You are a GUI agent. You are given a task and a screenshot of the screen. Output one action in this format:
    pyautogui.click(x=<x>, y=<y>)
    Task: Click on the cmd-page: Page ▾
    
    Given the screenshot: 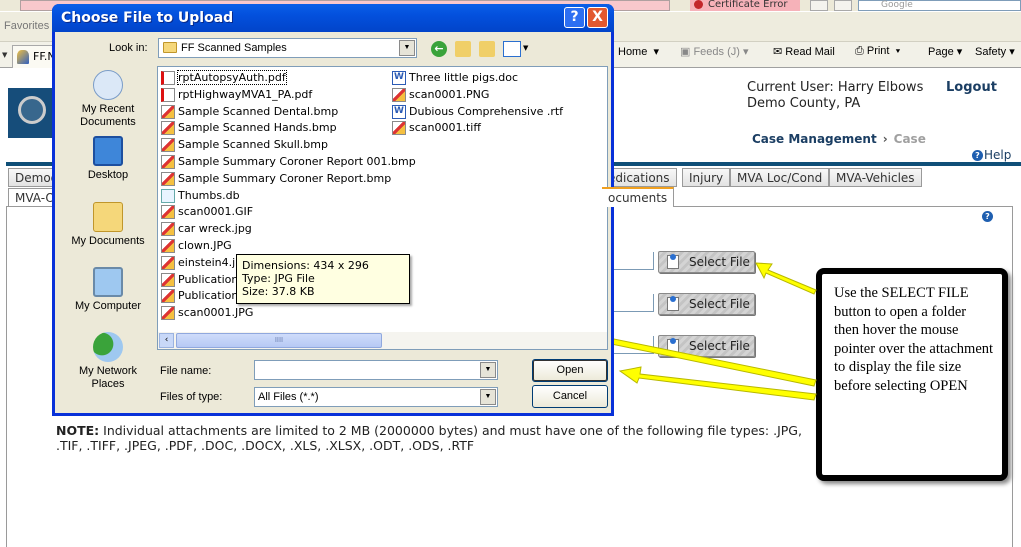 What is the action you would take?
    pyautogui.click(x=945, y=51)
    